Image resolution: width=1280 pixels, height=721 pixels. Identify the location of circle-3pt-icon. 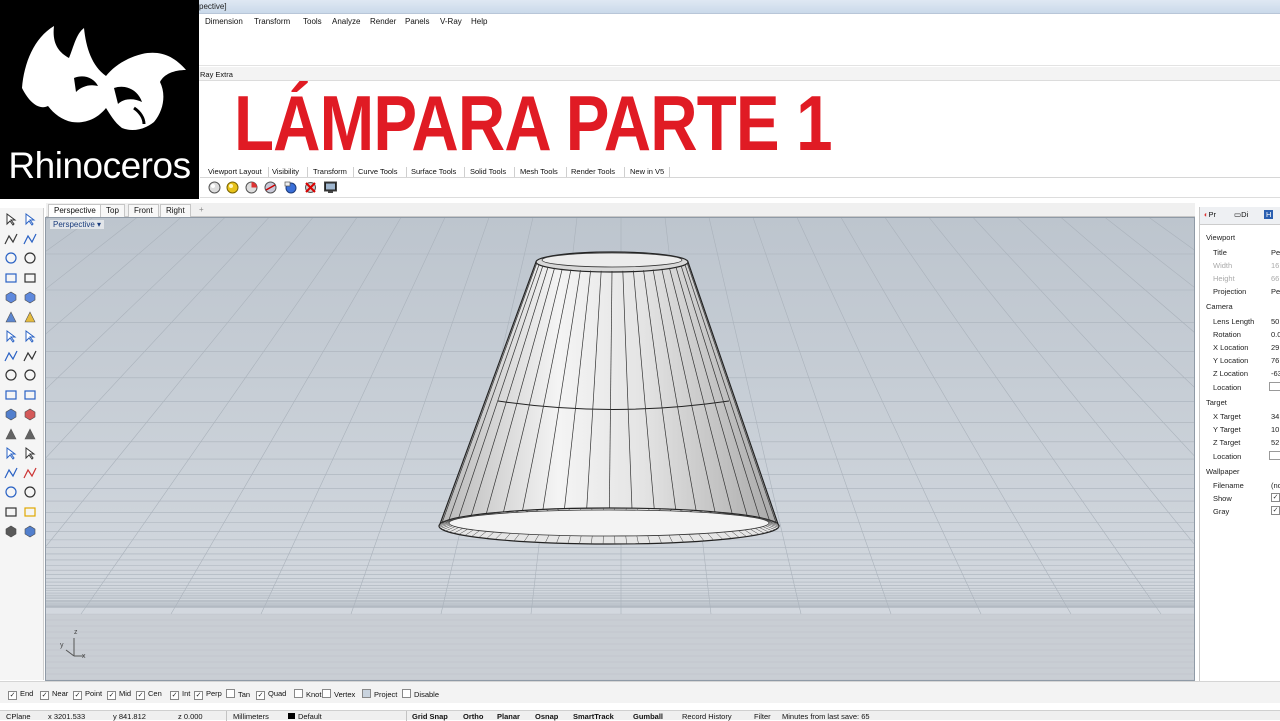
(30, 258).